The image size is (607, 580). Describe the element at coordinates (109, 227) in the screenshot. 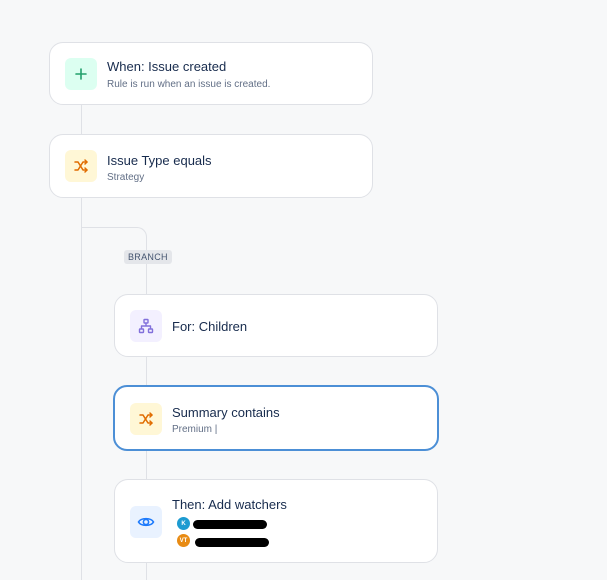

I see `connector-branch-horizontal` at that location.